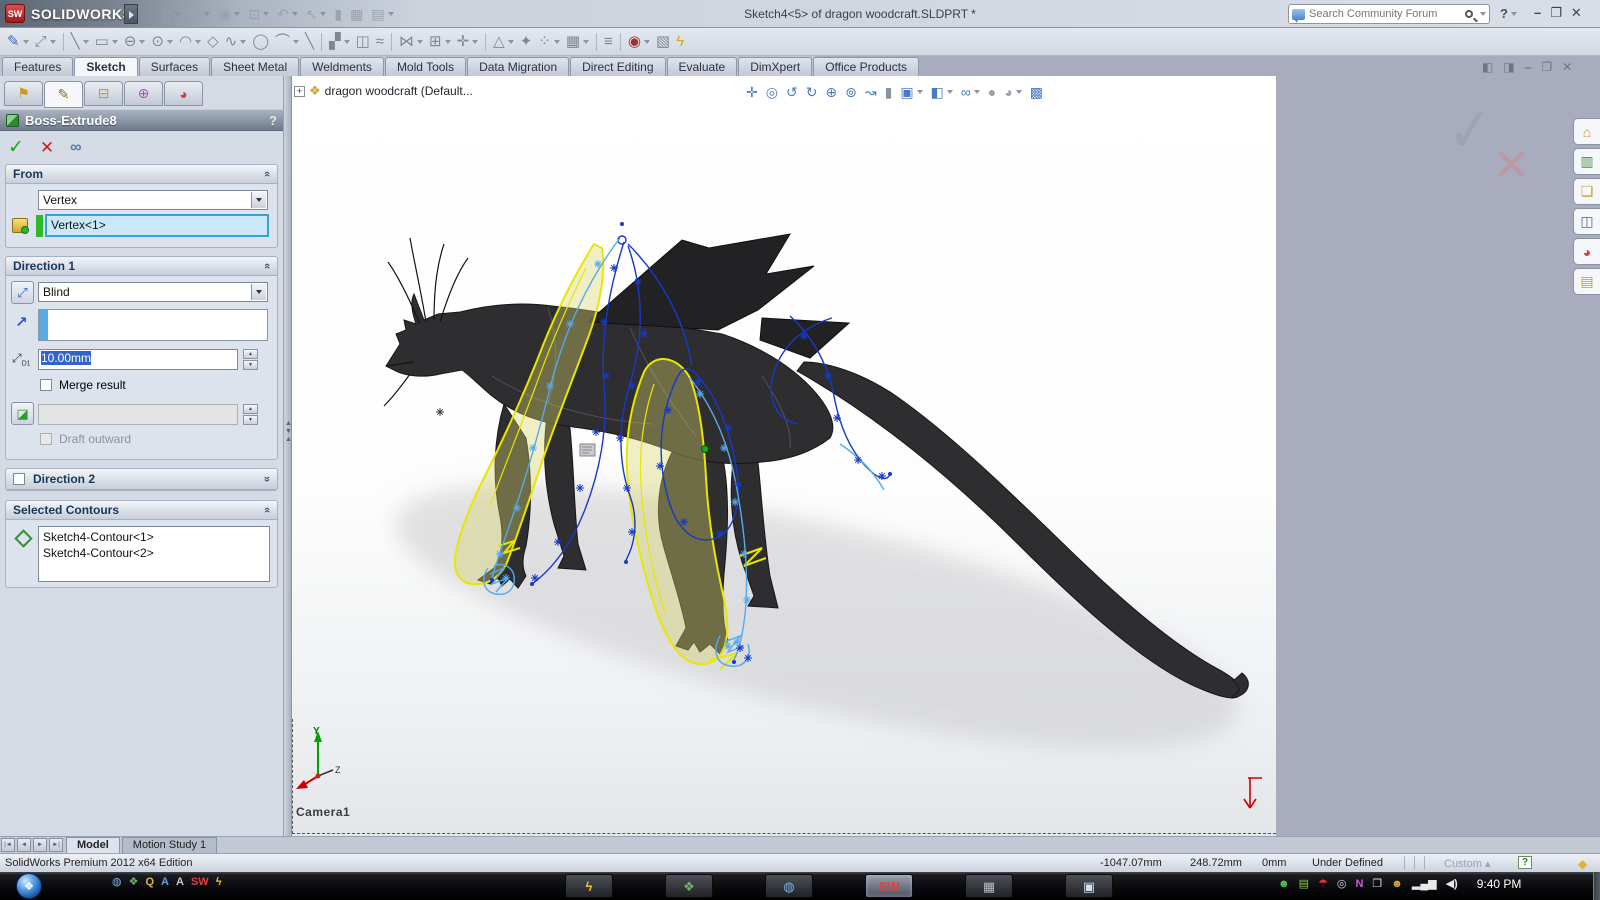 Image resolution: width=1600 pixels, height=900 pixels. I want to click on timer-icon: ◎, so click(1342, 884).